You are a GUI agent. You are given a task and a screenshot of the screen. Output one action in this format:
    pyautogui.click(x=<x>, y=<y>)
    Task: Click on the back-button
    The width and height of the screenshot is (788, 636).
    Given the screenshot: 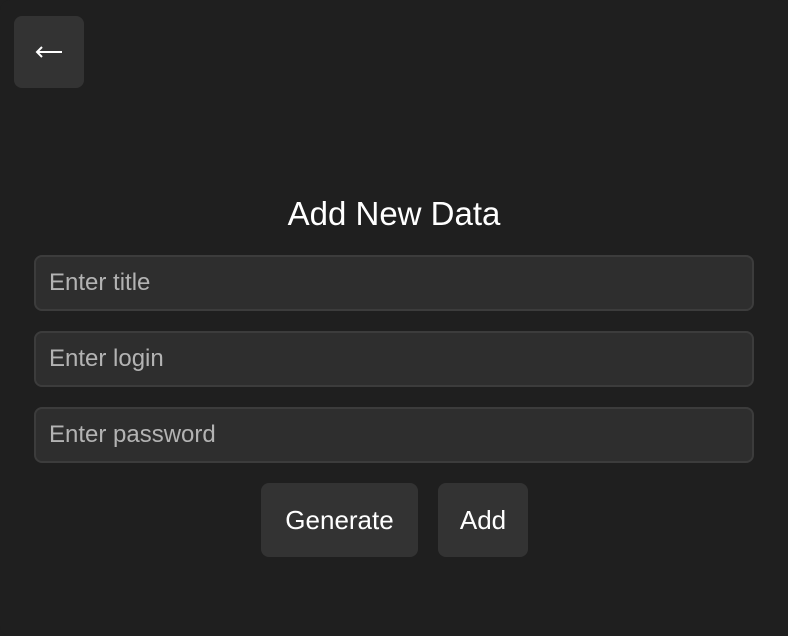 What is the action you would take?
    pyautogui.click(x=49, y=52)
    